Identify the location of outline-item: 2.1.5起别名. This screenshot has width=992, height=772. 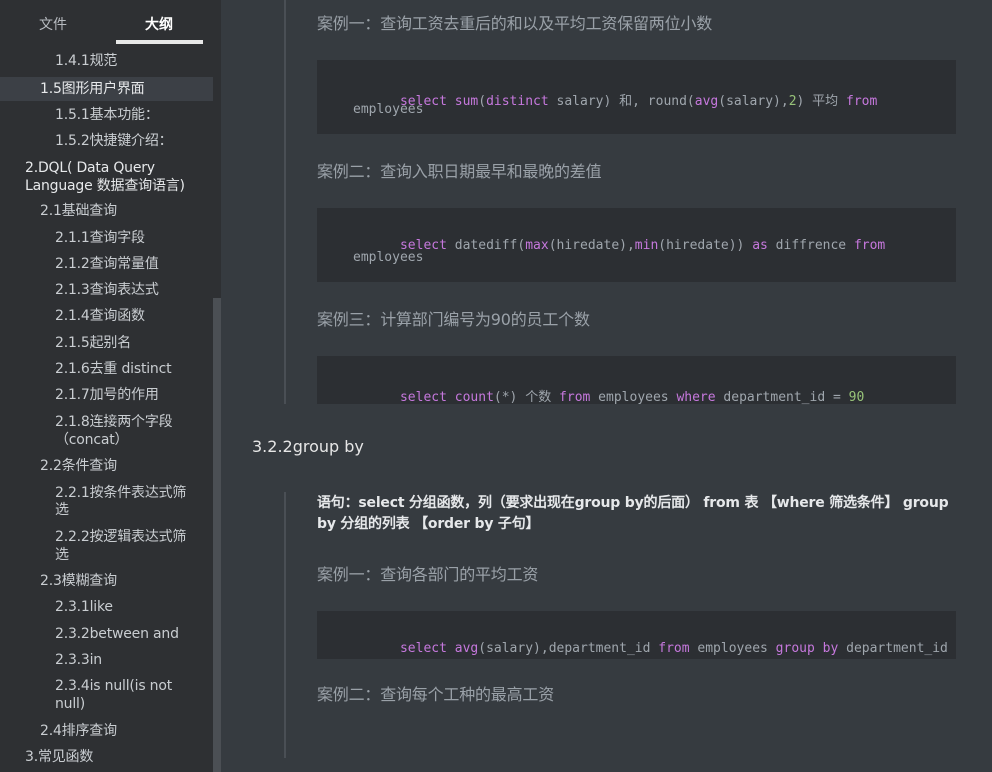
(93, 343).